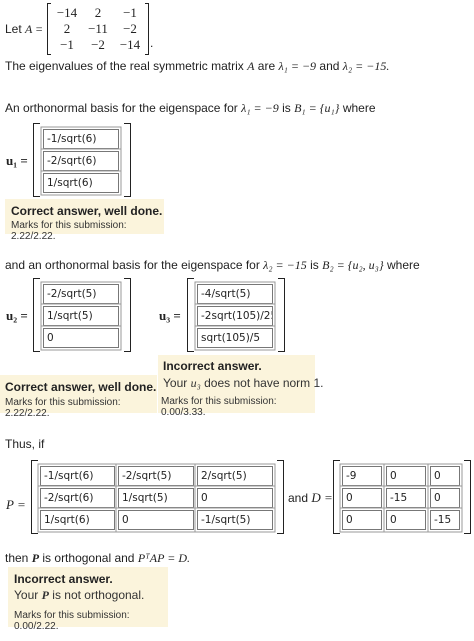  I want to click on conclusion-sentence: then P is orthogonal and PᵀAP = D., so click(97, 558).